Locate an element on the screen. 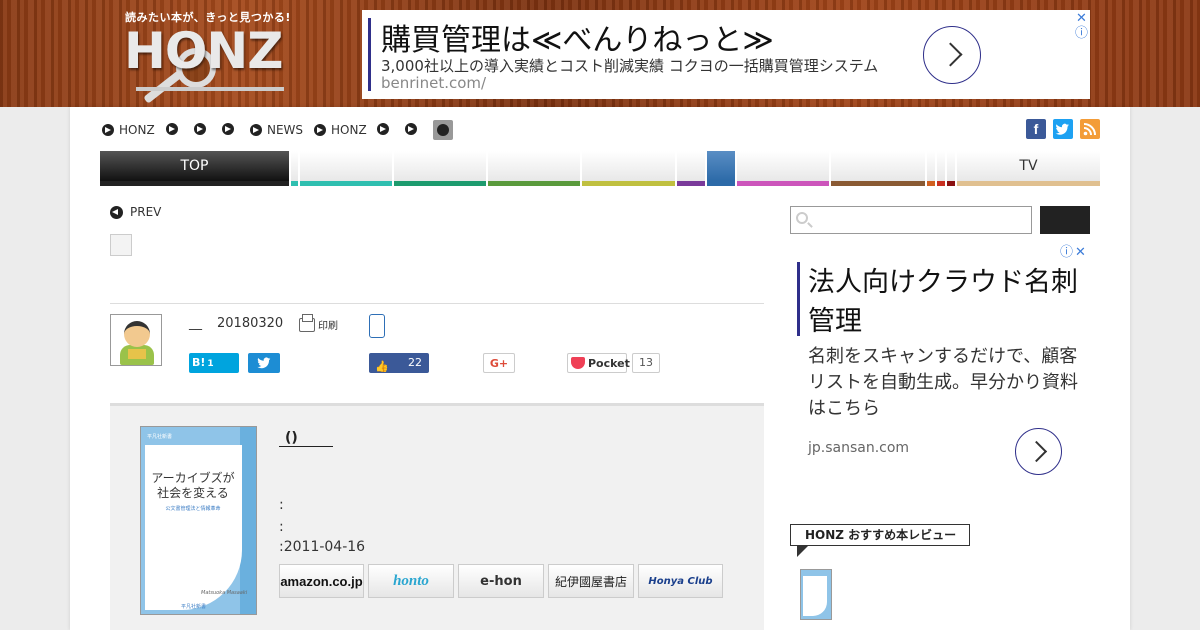 The width and height of the screenshot is (1200, 630). pocket-count: 13 is located at coordinates (646, 363).